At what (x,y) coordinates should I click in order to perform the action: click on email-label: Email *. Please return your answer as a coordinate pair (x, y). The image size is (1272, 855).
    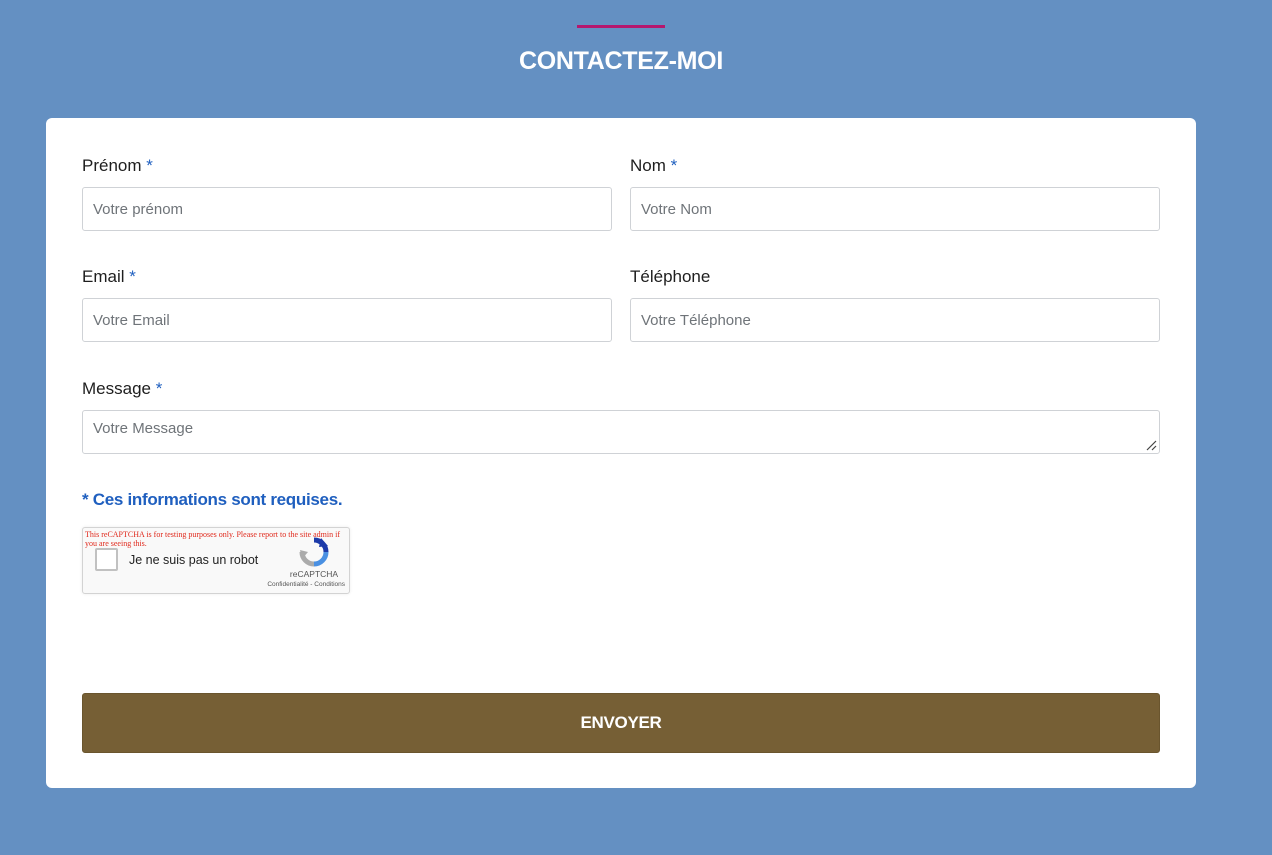
    Looking at the image, I should click on (109, 277).